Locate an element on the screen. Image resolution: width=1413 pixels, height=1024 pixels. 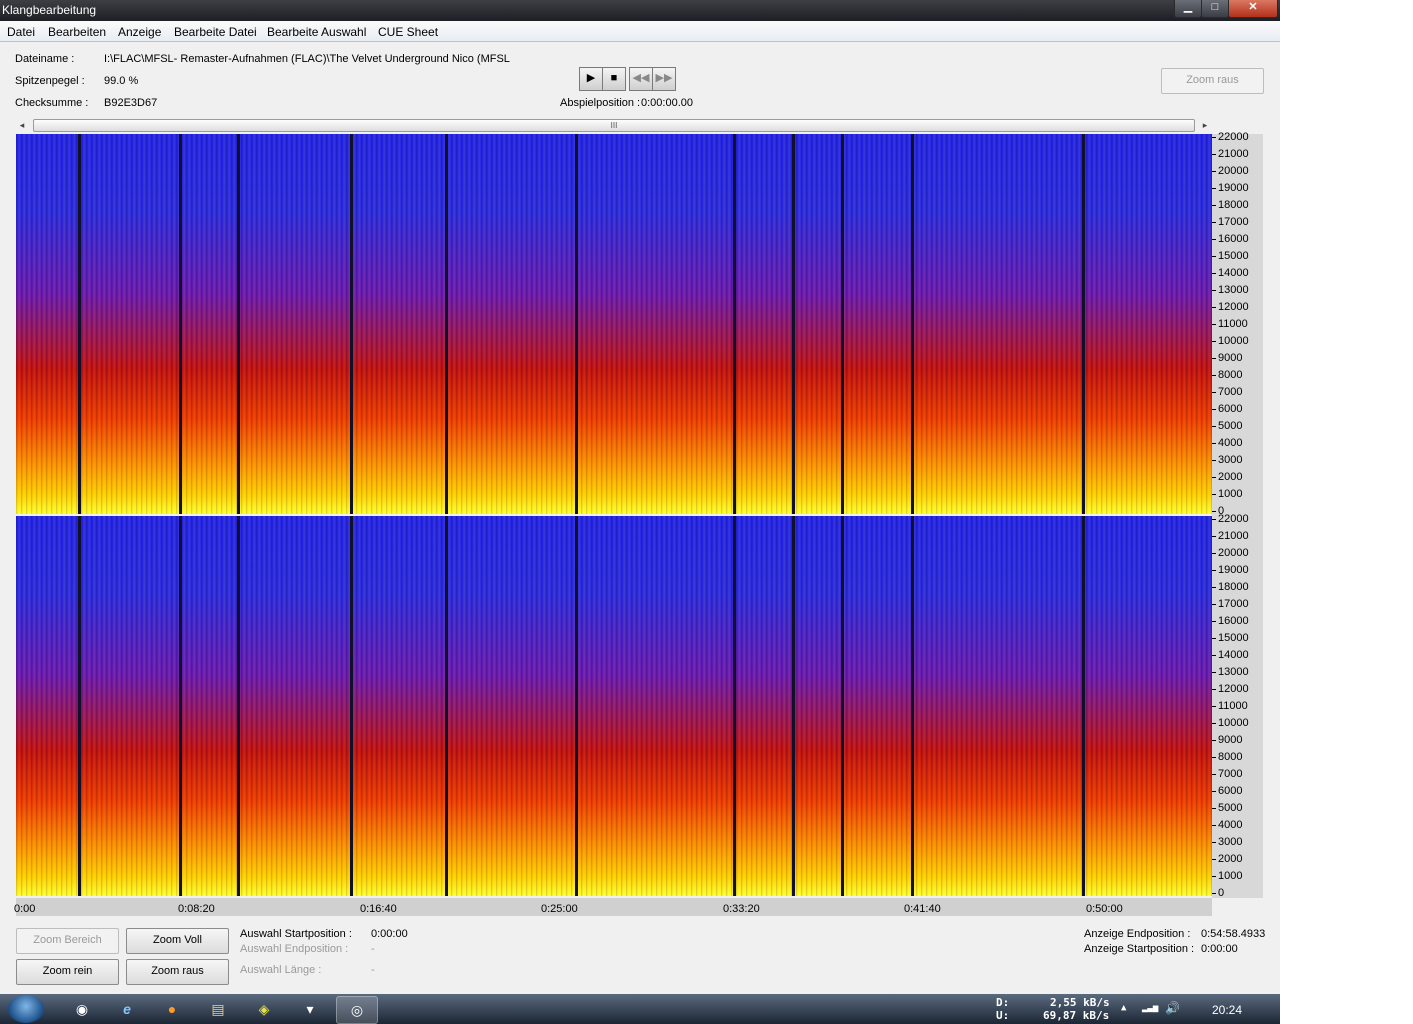
selection-start-value: 0:00:00 is located at coordinates (389, 934).